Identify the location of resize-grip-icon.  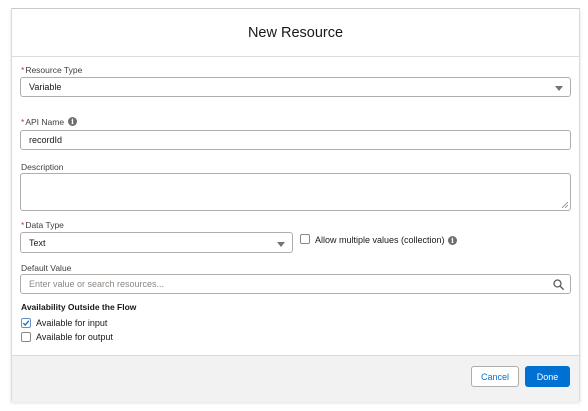
(565, 205).